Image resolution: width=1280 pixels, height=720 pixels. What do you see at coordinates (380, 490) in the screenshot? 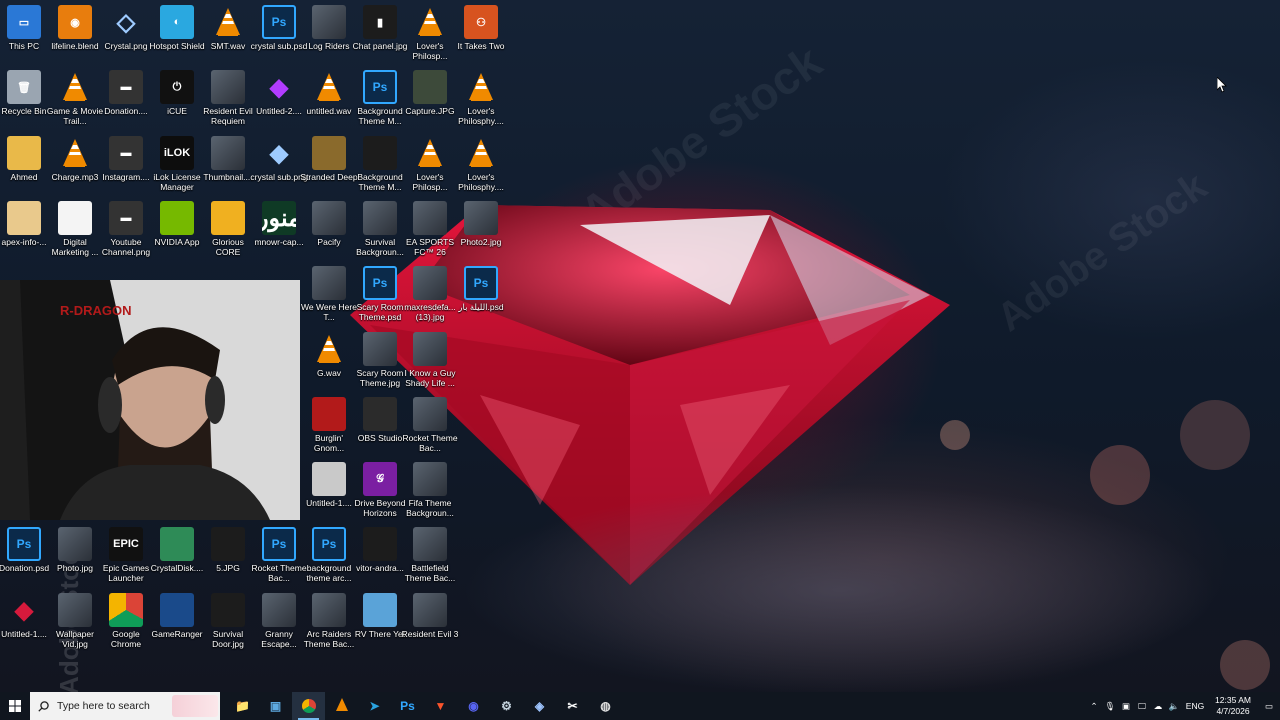
I see `desktop-icon: 𝒢 Drive Beyond Horizons` at bounding box center [380, 490].